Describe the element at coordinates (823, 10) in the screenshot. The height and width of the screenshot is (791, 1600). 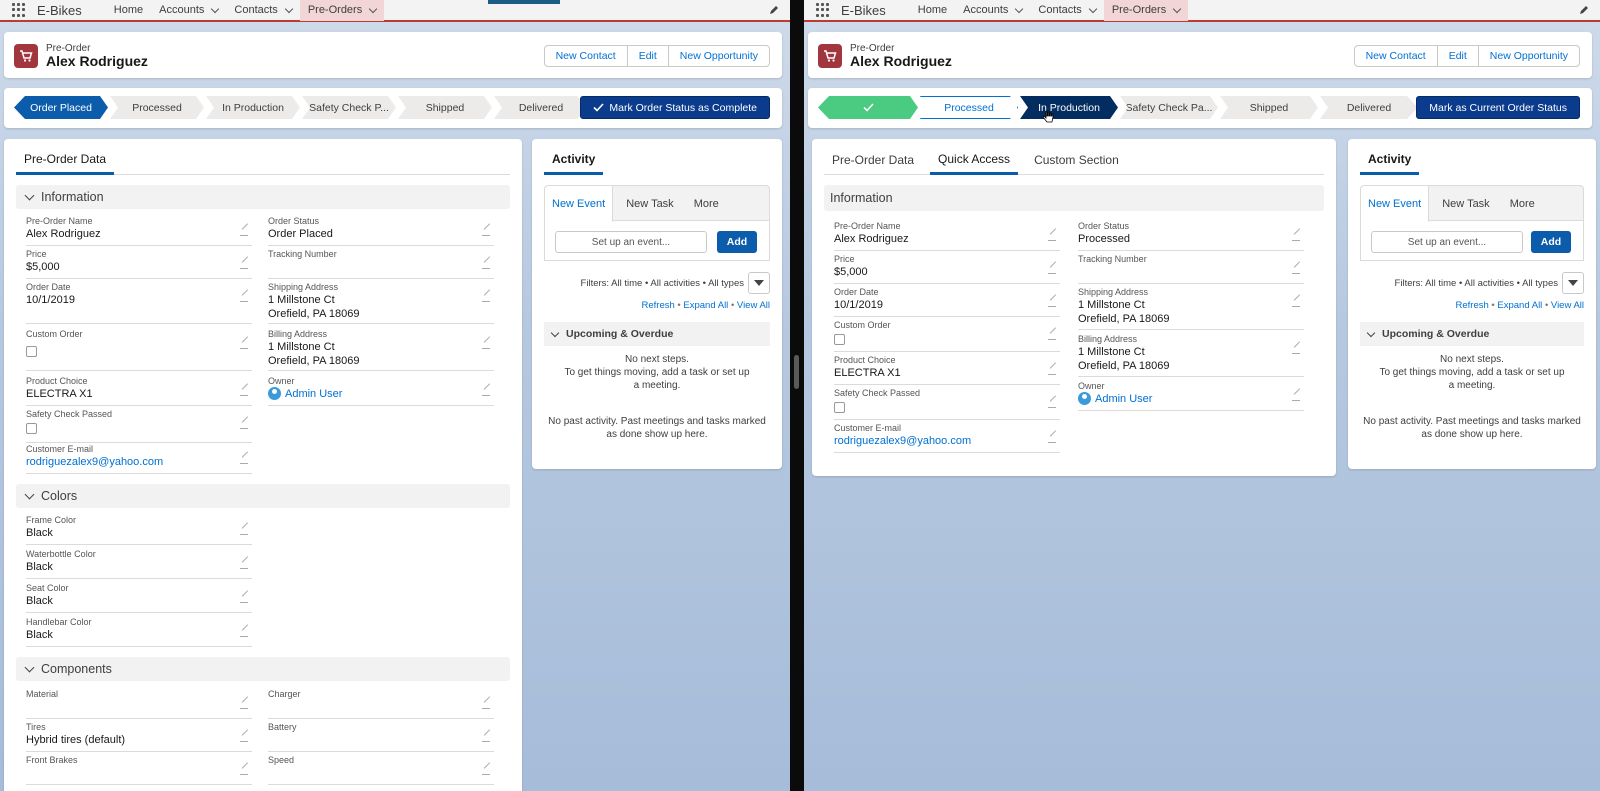
I see `app-launcher-icon` at that location.